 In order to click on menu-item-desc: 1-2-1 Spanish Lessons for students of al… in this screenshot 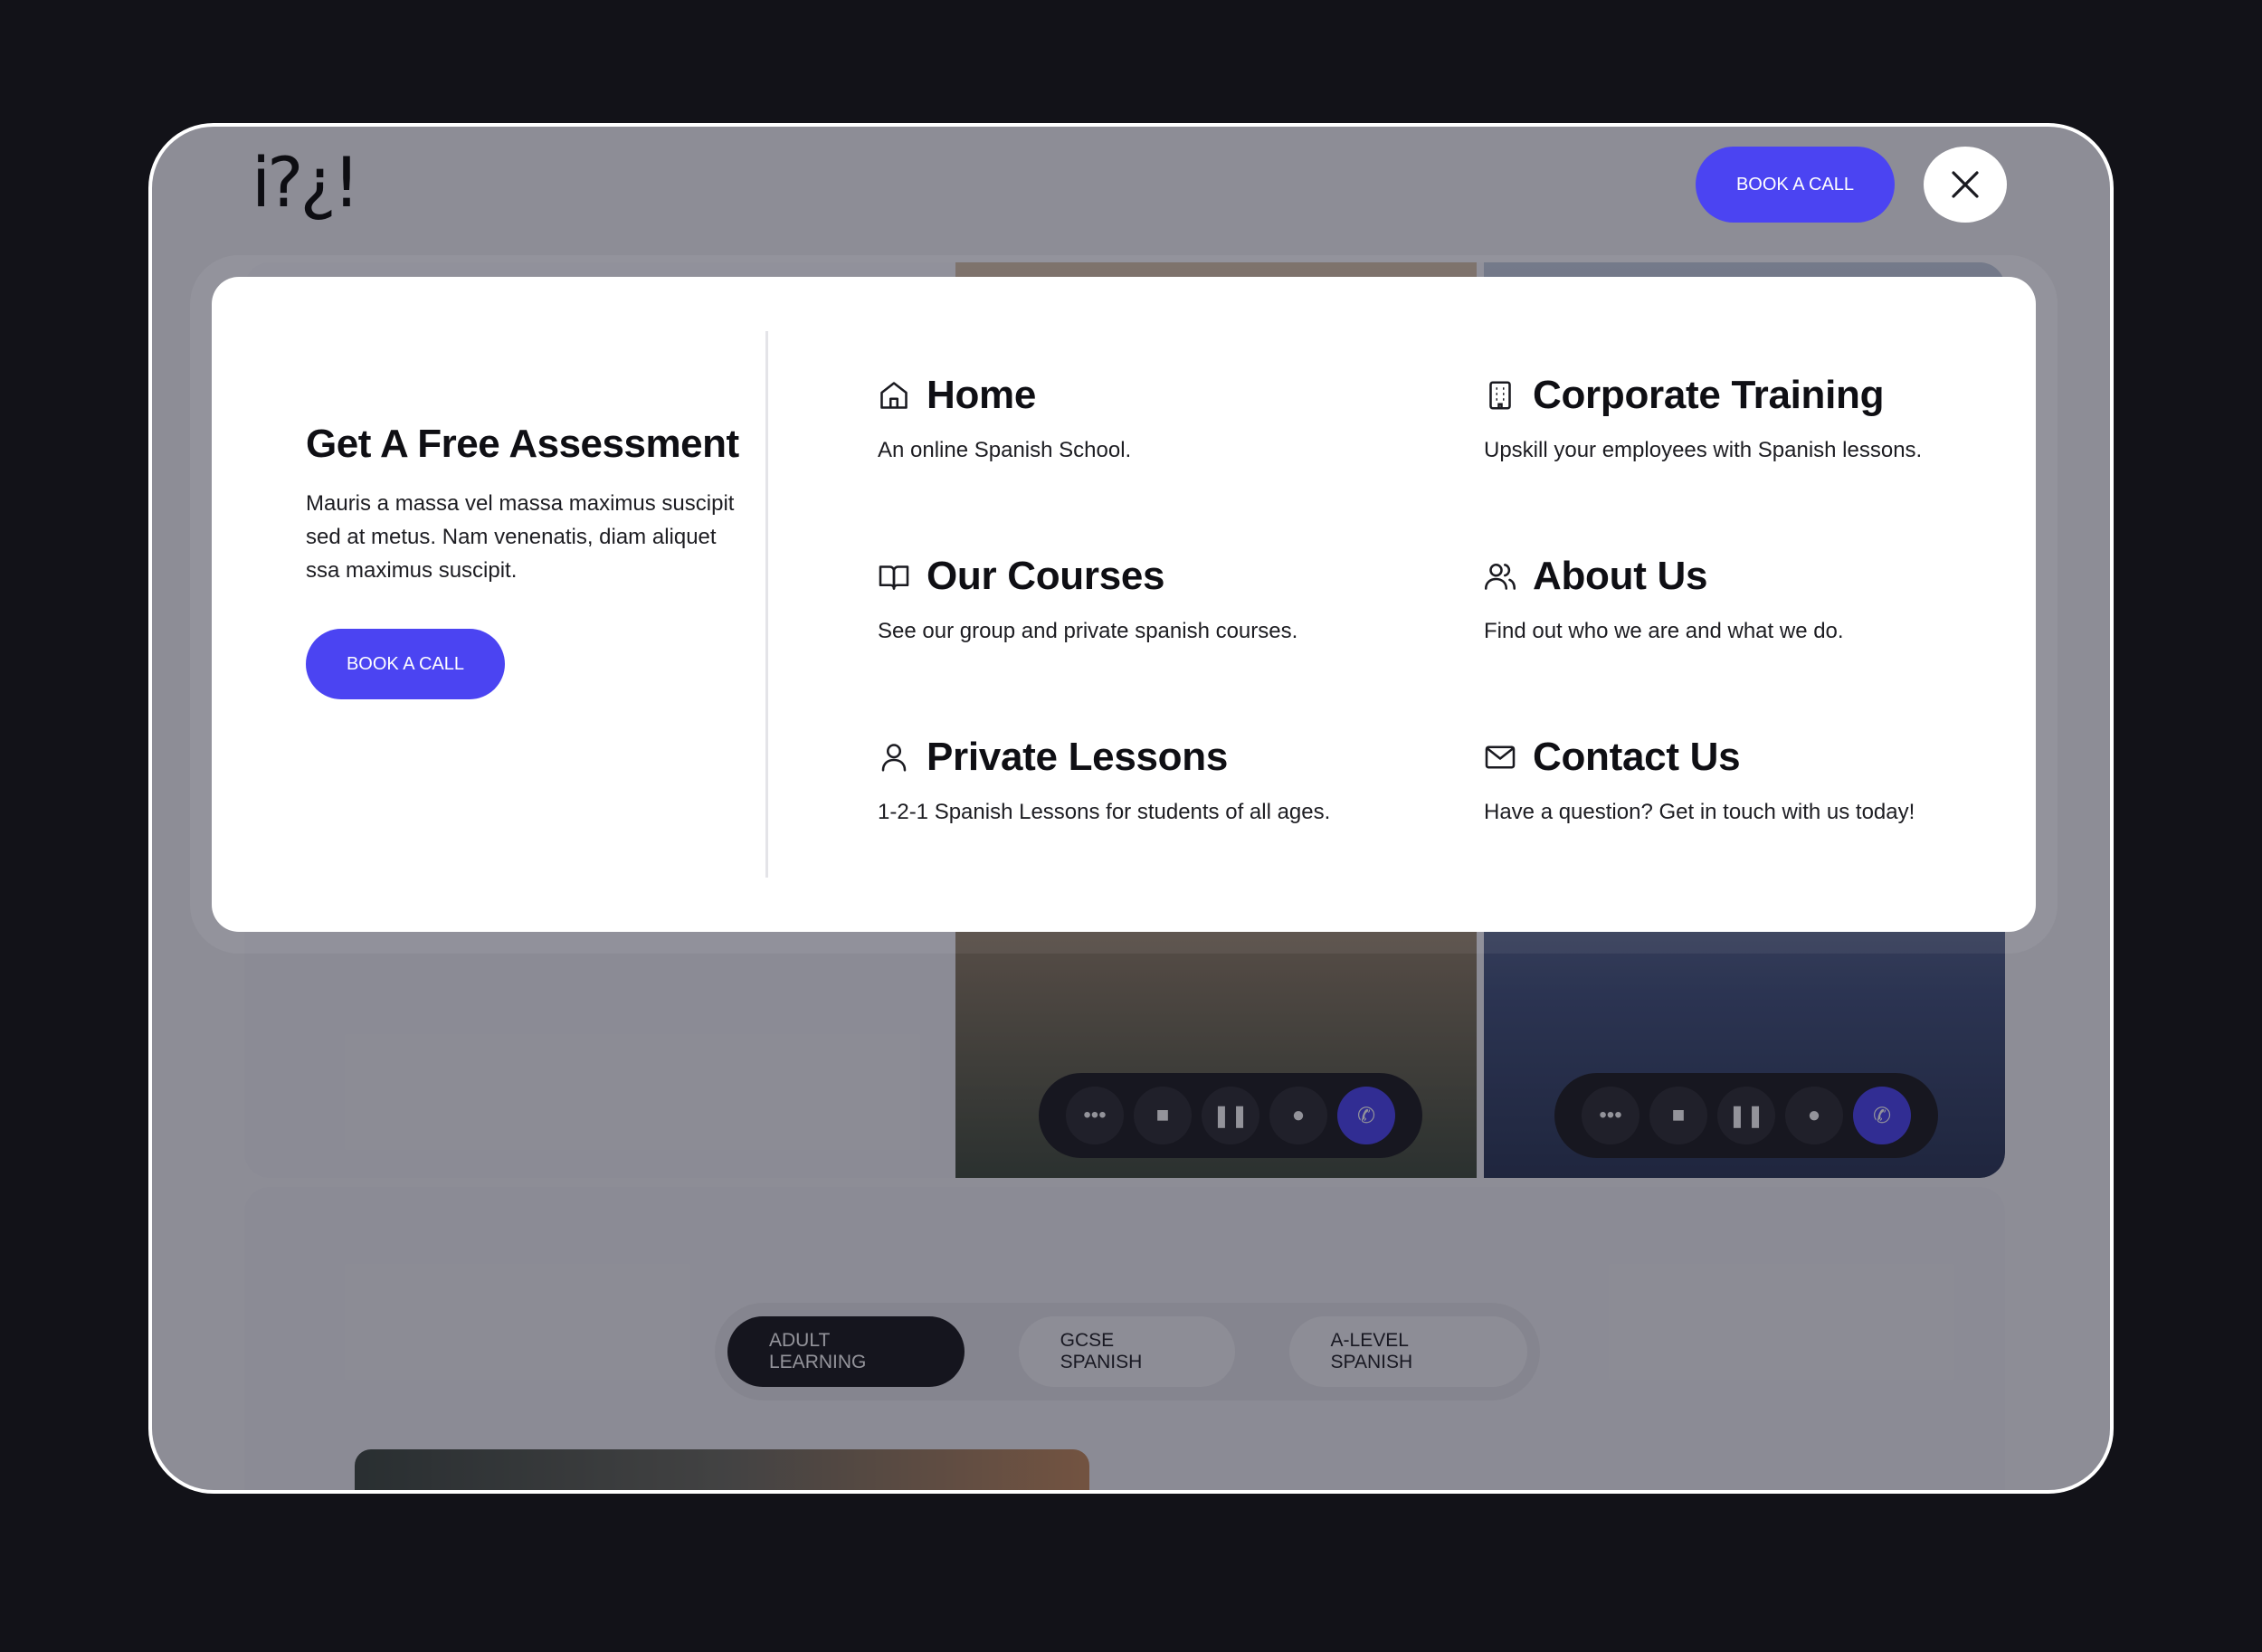, I will do `click(1105, 812)`.